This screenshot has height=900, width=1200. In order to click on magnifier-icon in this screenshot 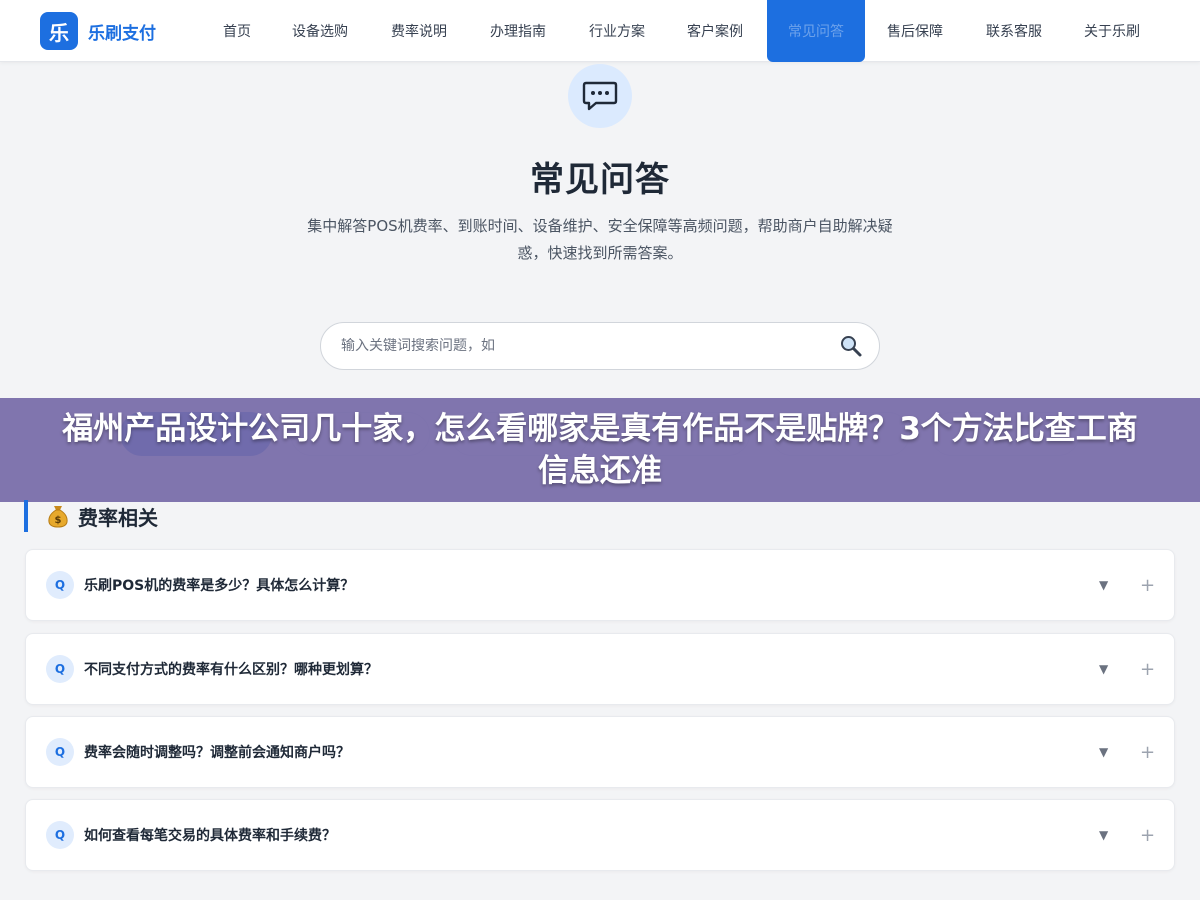, I will do `click(851, 346)`.